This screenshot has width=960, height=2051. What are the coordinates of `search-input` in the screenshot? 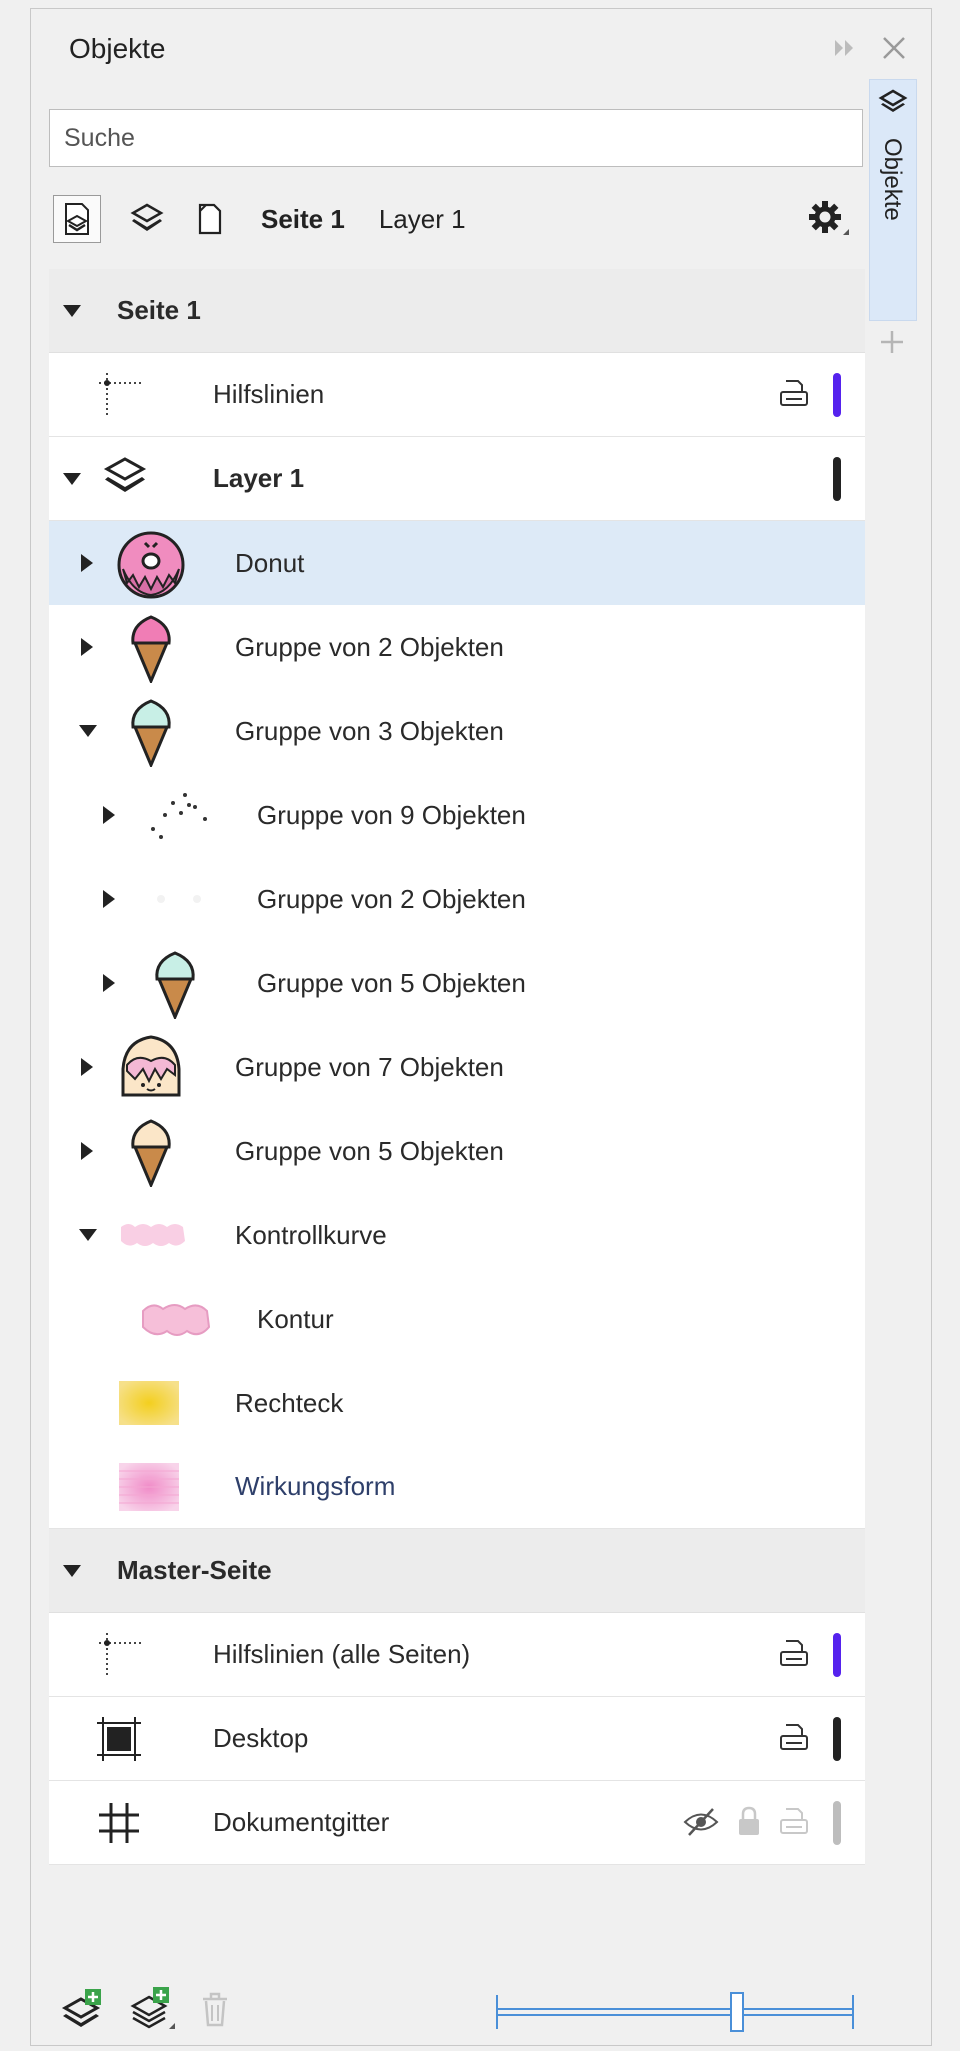 It's located at (456, 138).